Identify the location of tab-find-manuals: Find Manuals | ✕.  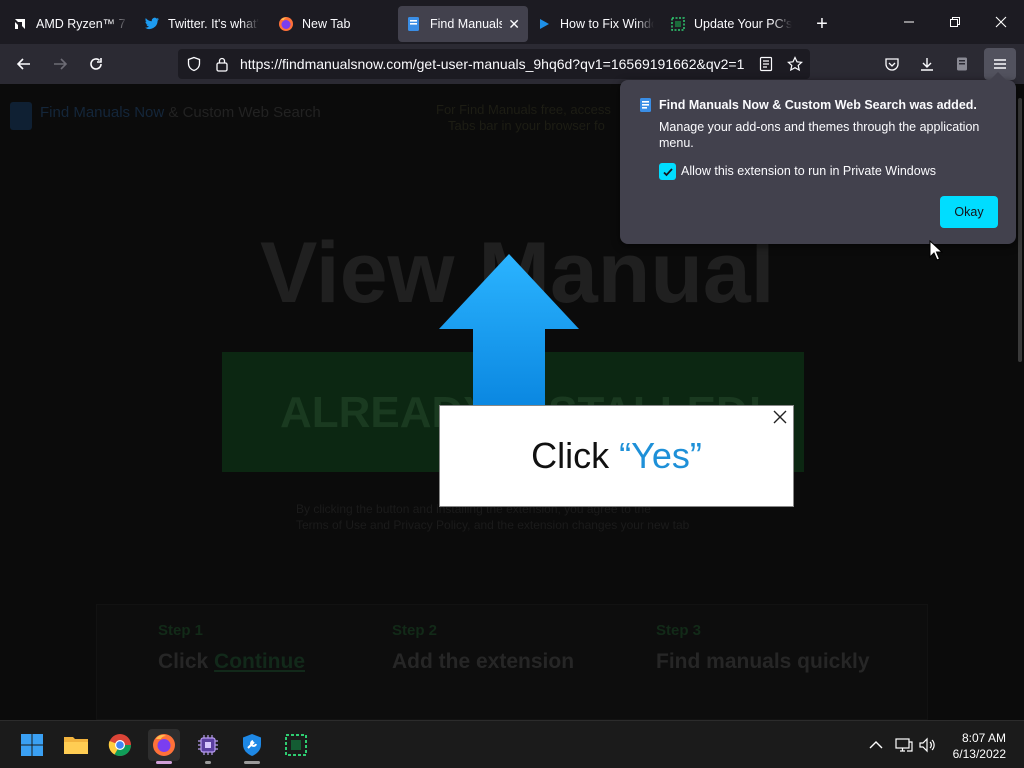
(463, 24).